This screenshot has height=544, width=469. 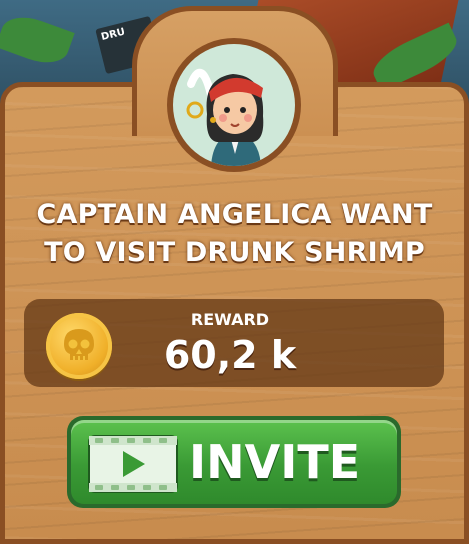 What do you see at coordinates (133, 464) in the screenshot?
I see `video-play-icon` at bounding box center [133, 464].